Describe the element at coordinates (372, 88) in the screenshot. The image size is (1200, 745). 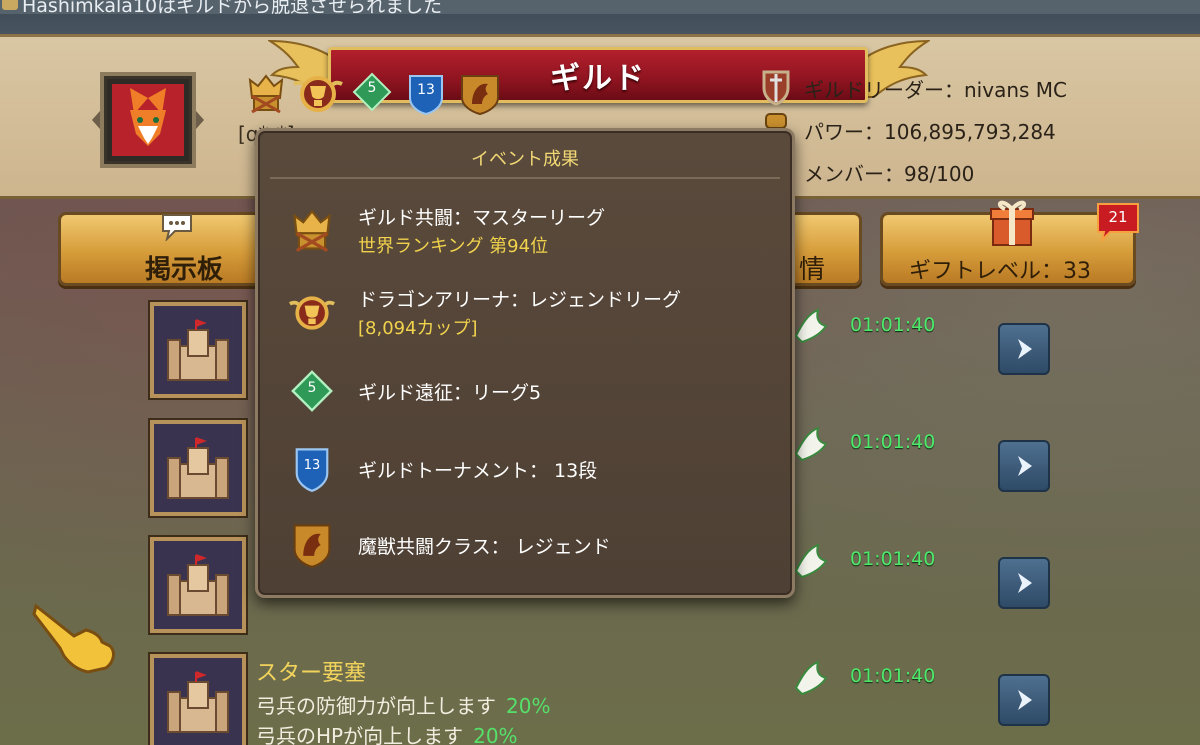
I see `expedition-level: 5` at that location.